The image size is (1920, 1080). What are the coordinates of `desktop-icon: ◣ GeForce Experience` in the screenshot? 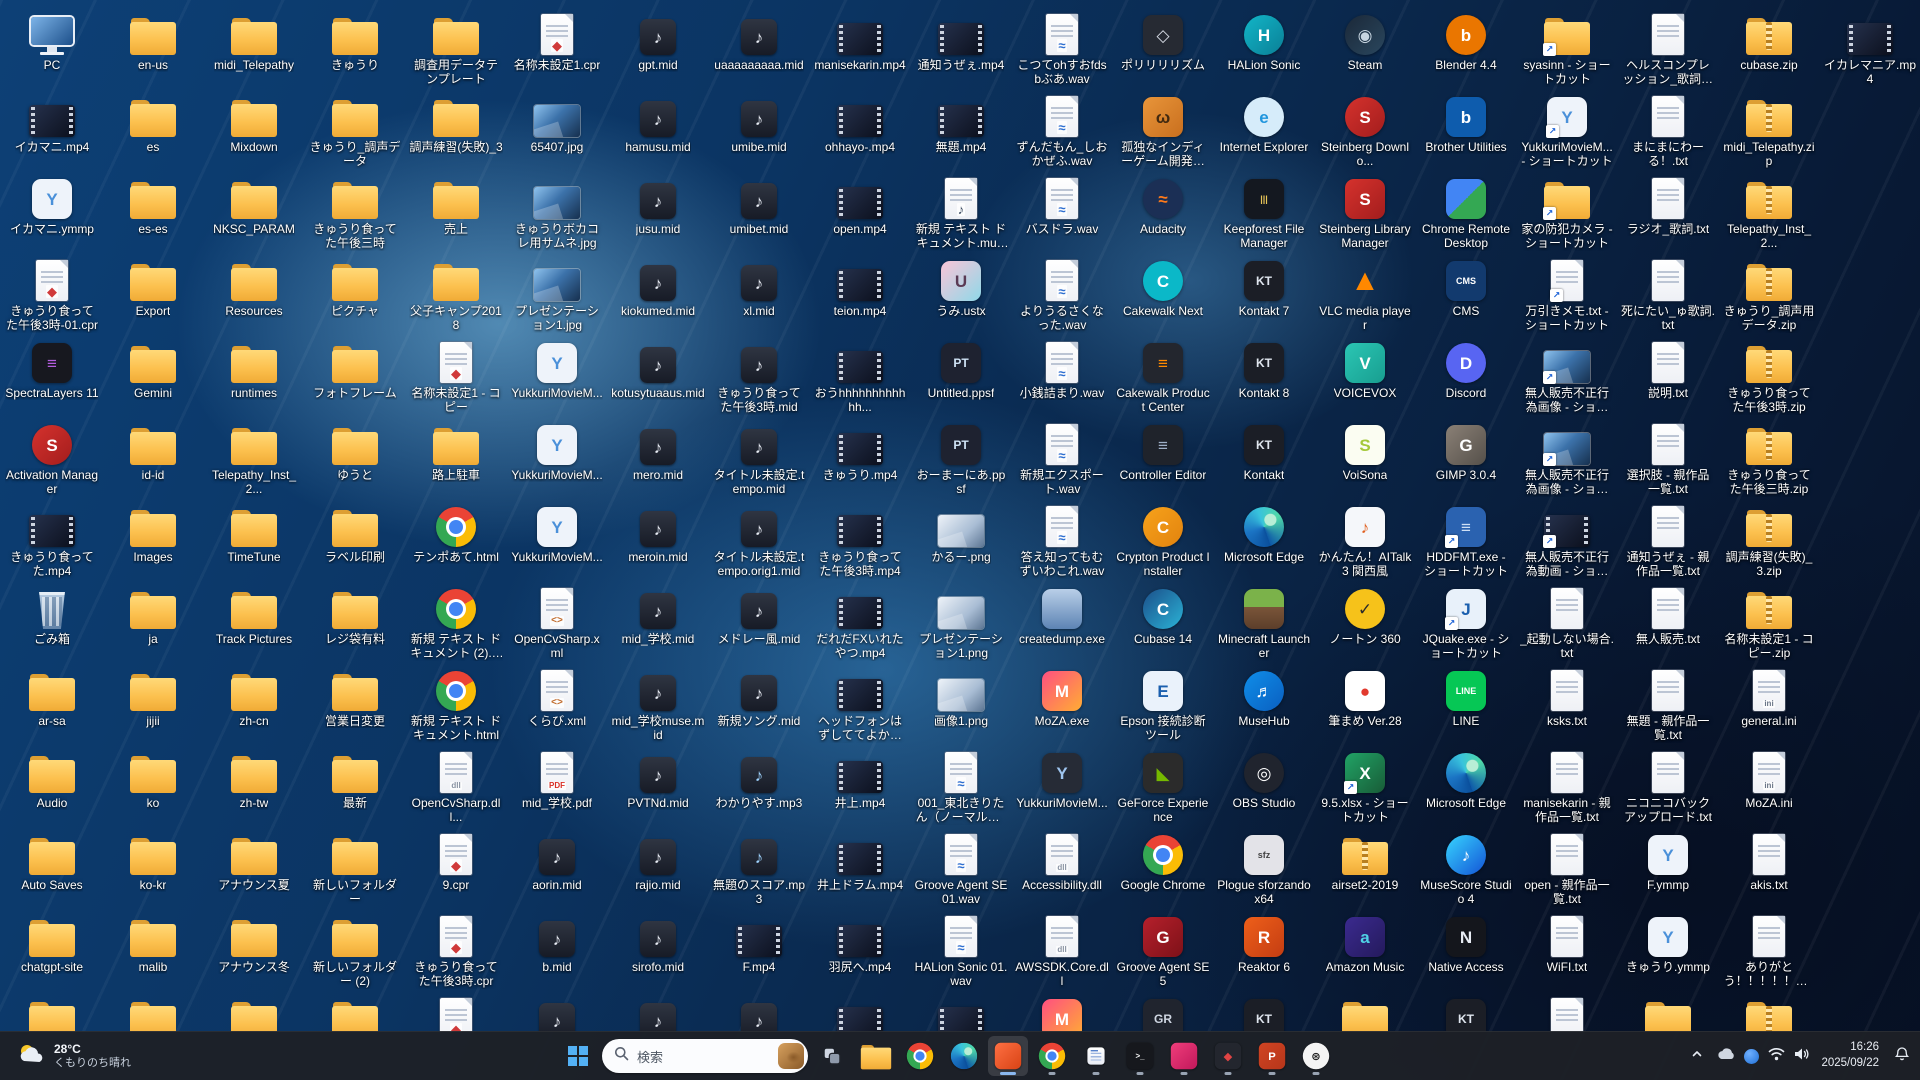 It's located at (1163, 786).